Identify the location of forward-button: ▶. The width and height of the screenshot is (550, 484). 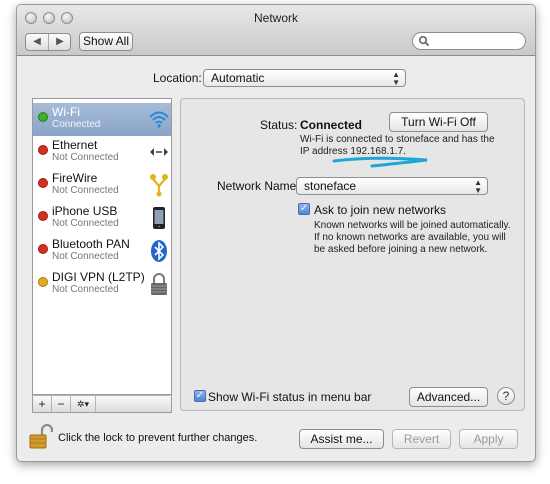
(60, 42).